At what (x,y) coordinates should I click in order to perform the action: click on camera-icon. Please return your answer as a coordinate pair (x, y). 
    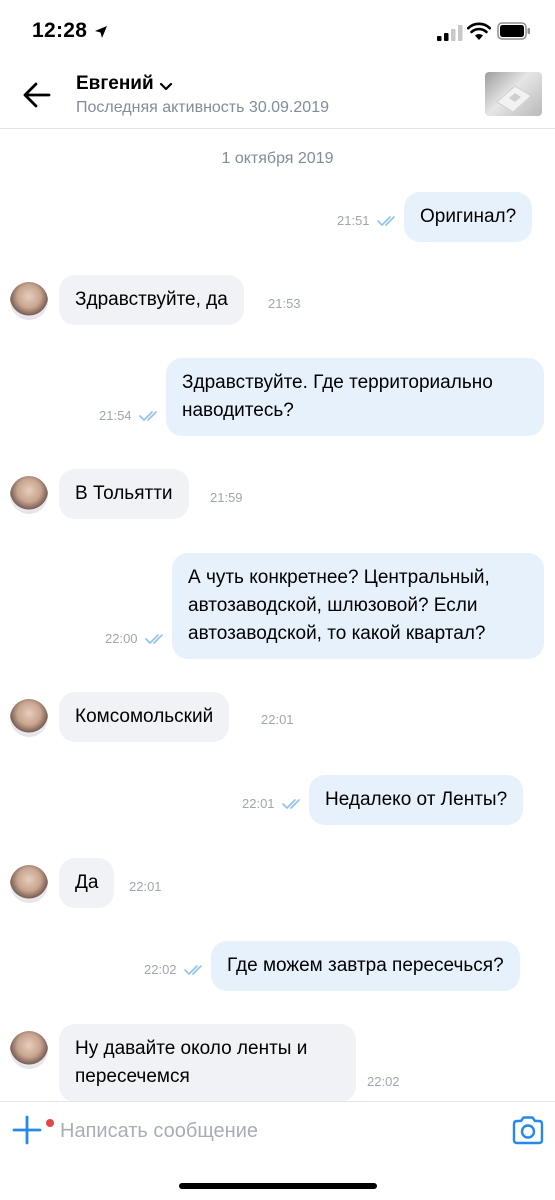
    Looking at the image, I should click on (528, 1130).